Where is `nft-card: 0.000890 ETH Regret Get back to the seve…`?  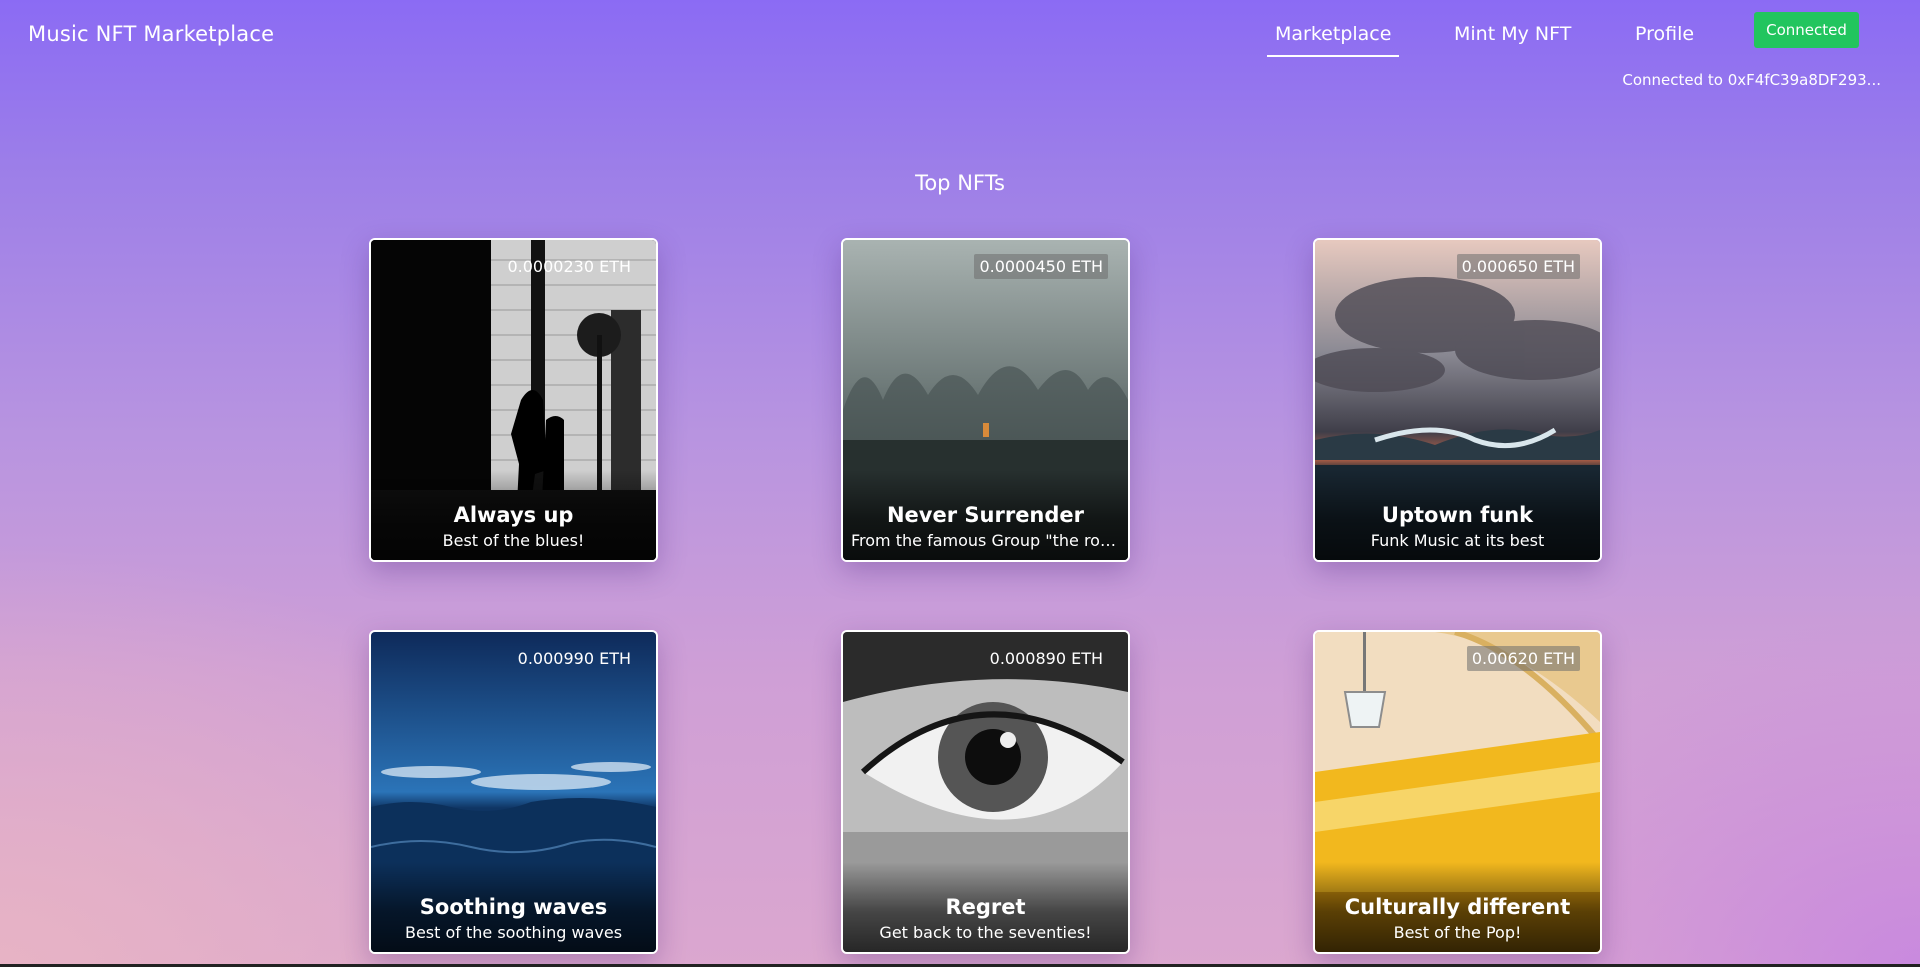
nft-card: 0.000890 ETH Regret Get back to the seve… is located at coordinates (985, 792).